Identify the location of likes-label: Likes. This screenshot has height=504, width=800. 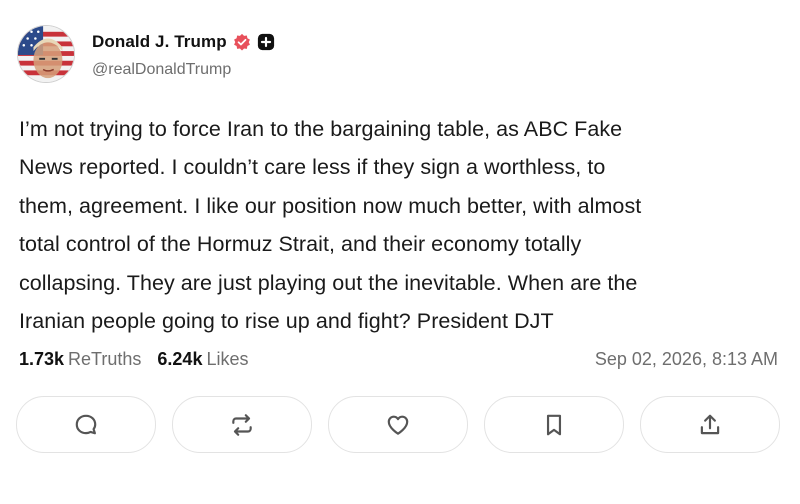
(227, 359).